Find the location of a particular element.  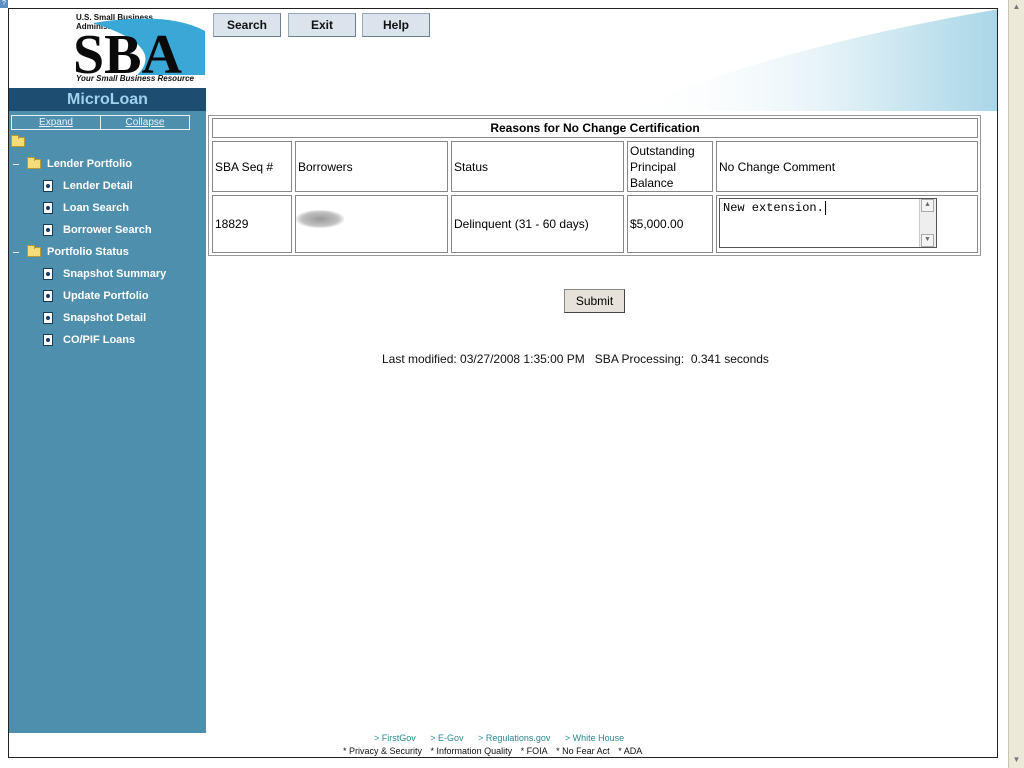

sidebar-item-lender-portfolio: Lender Portfolio is located at coordinates (79, 164).